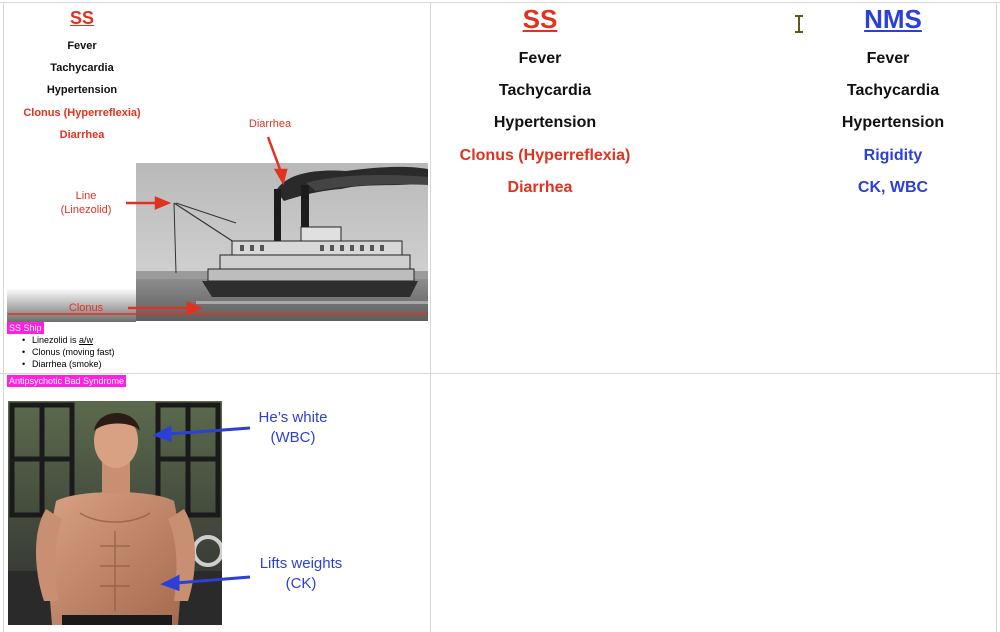 This screenshot has width=1000, height=632. Describe the element at coordinates (545, 90) in the screenshot. I see `ss-column-item: Tachycardia` at that location.